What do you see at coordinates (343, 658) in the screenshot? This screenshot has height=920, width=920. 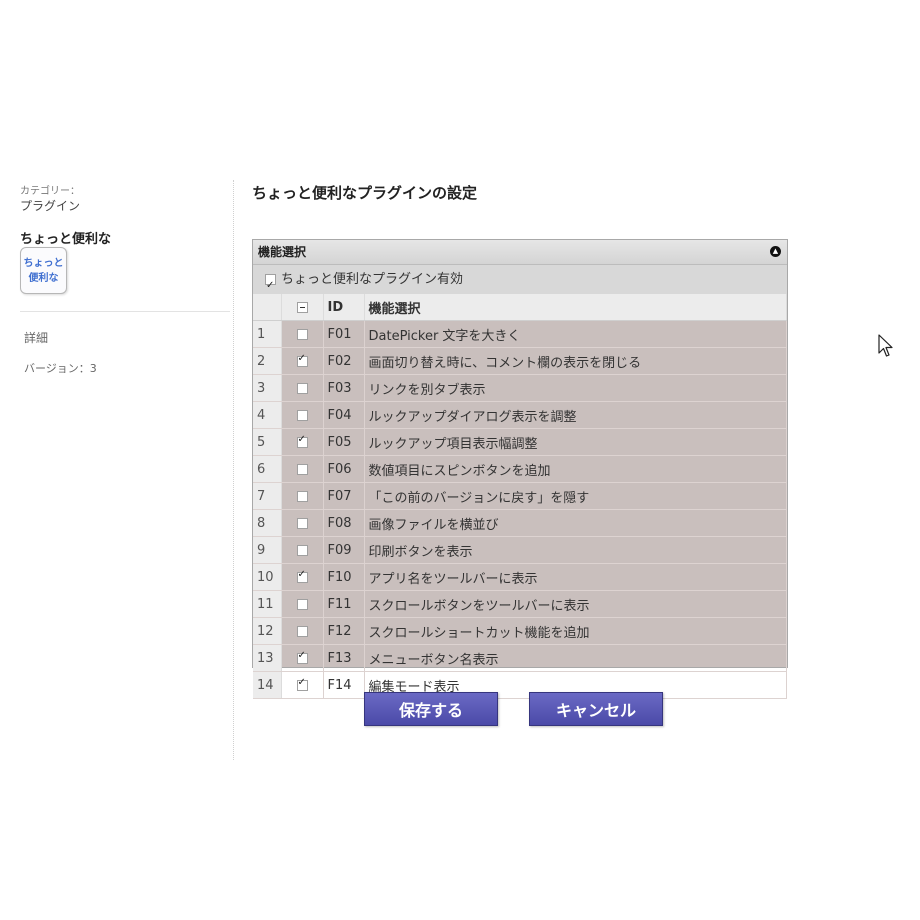 I see `feature-id: F13` at bounding box center [343, 658].